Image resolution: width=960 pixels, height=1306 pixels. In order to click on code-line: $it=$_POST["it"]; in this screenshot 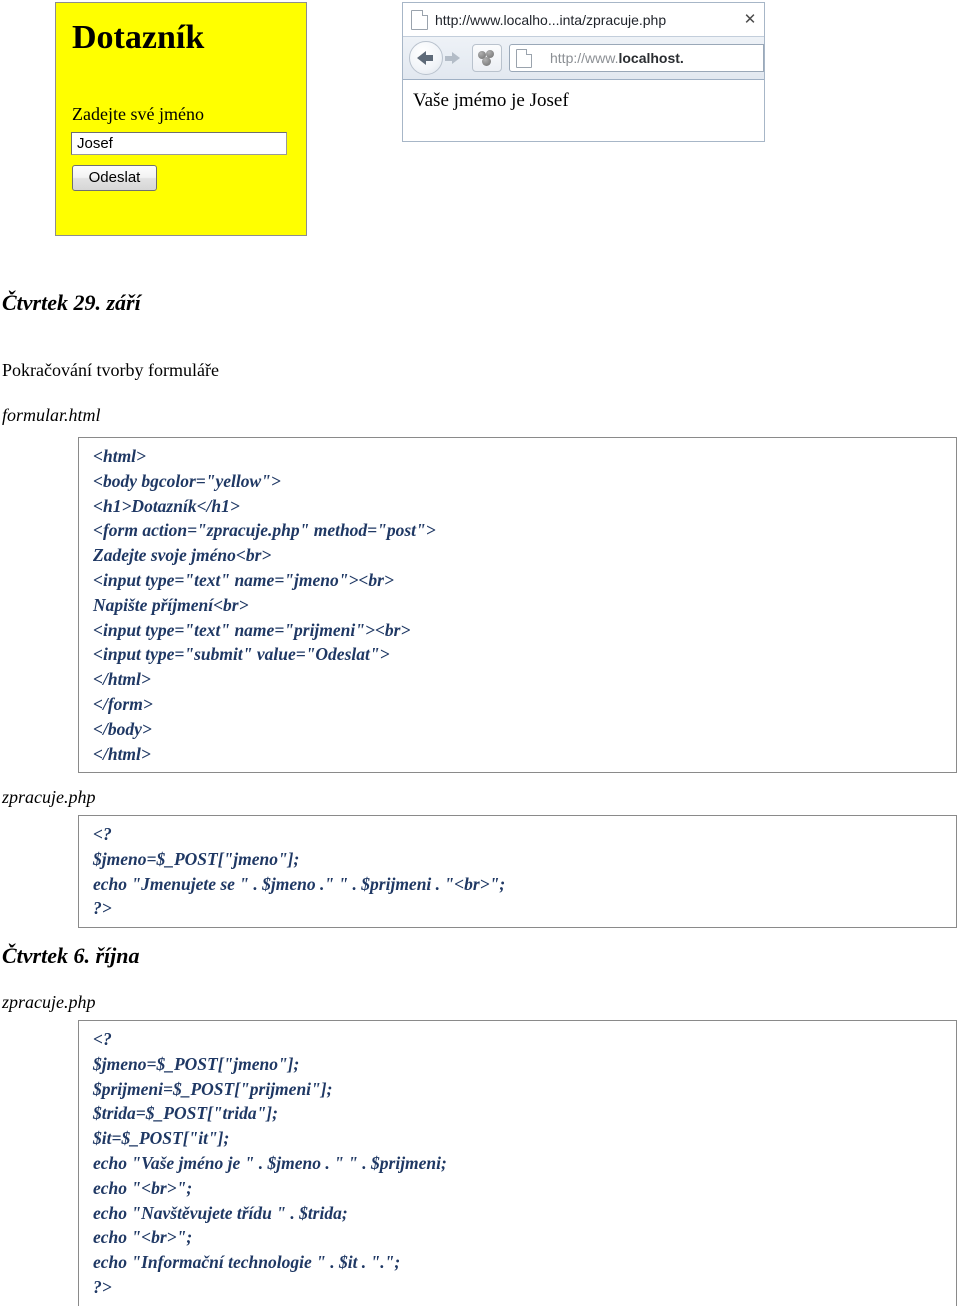, I will do `click(161, 1138)`.